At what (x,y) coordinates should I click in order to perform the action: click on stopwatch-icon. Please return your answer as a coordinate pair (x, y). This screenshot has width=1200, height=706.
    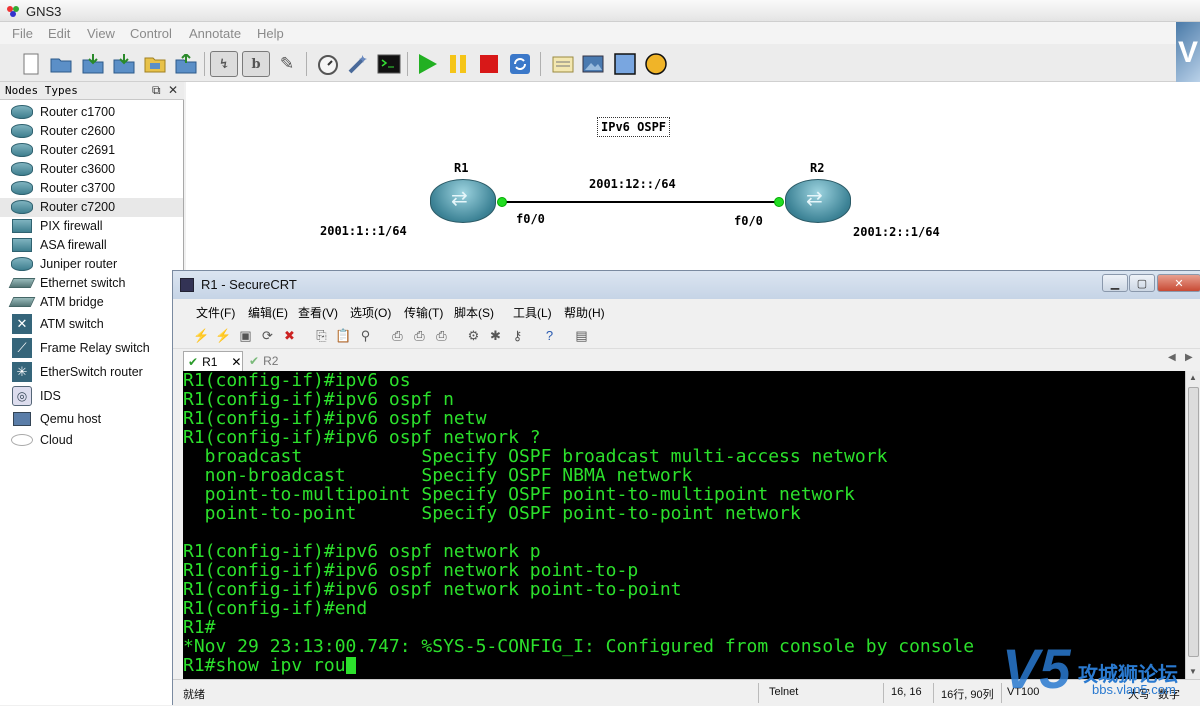
    Looking at the image, I should click on (328, 64).